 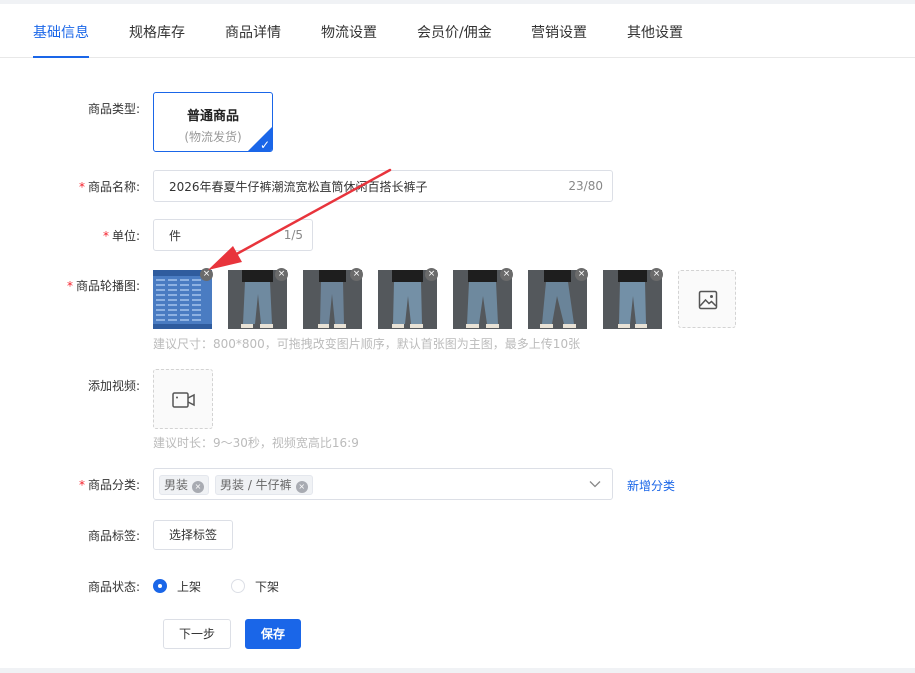 I want to click on add-image-button, so click(x=707, y=299).